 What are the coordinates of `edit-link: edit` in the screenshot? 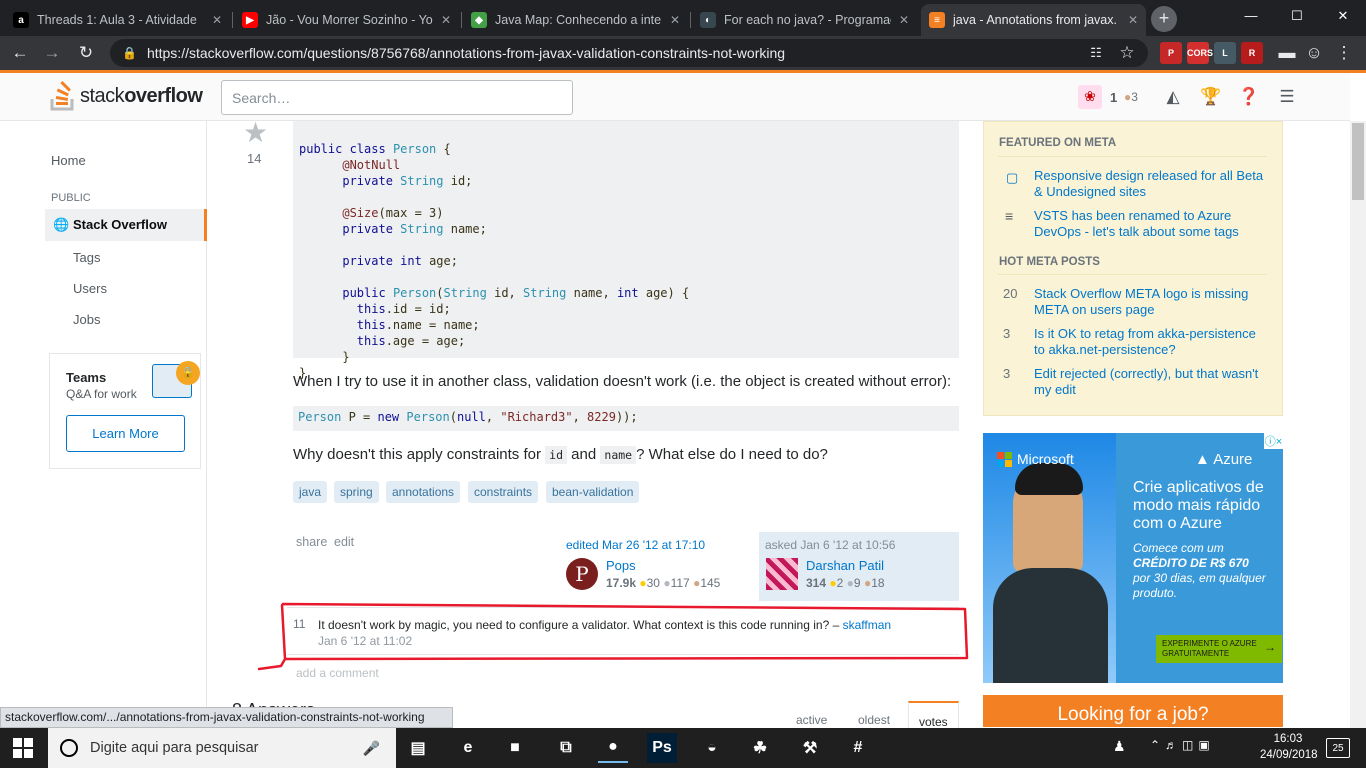 It's located at (344, 542).